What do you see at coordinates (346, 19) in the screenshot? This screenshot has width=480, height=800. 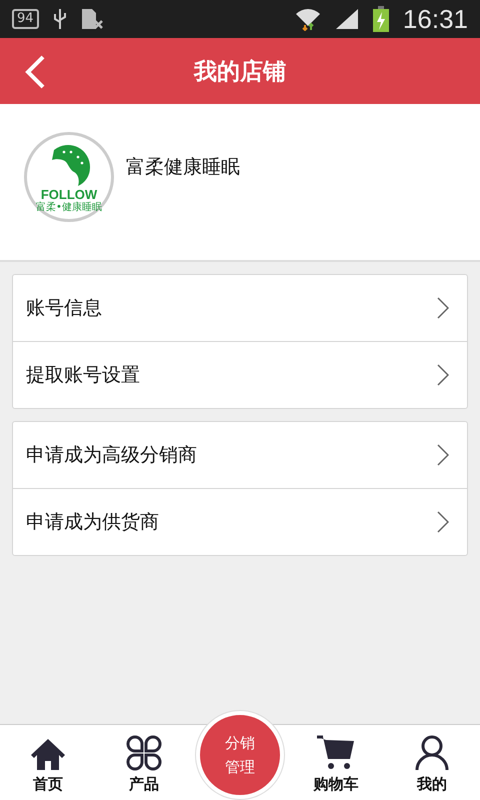 I see `signal-icon` at bounding box center [346, 19].